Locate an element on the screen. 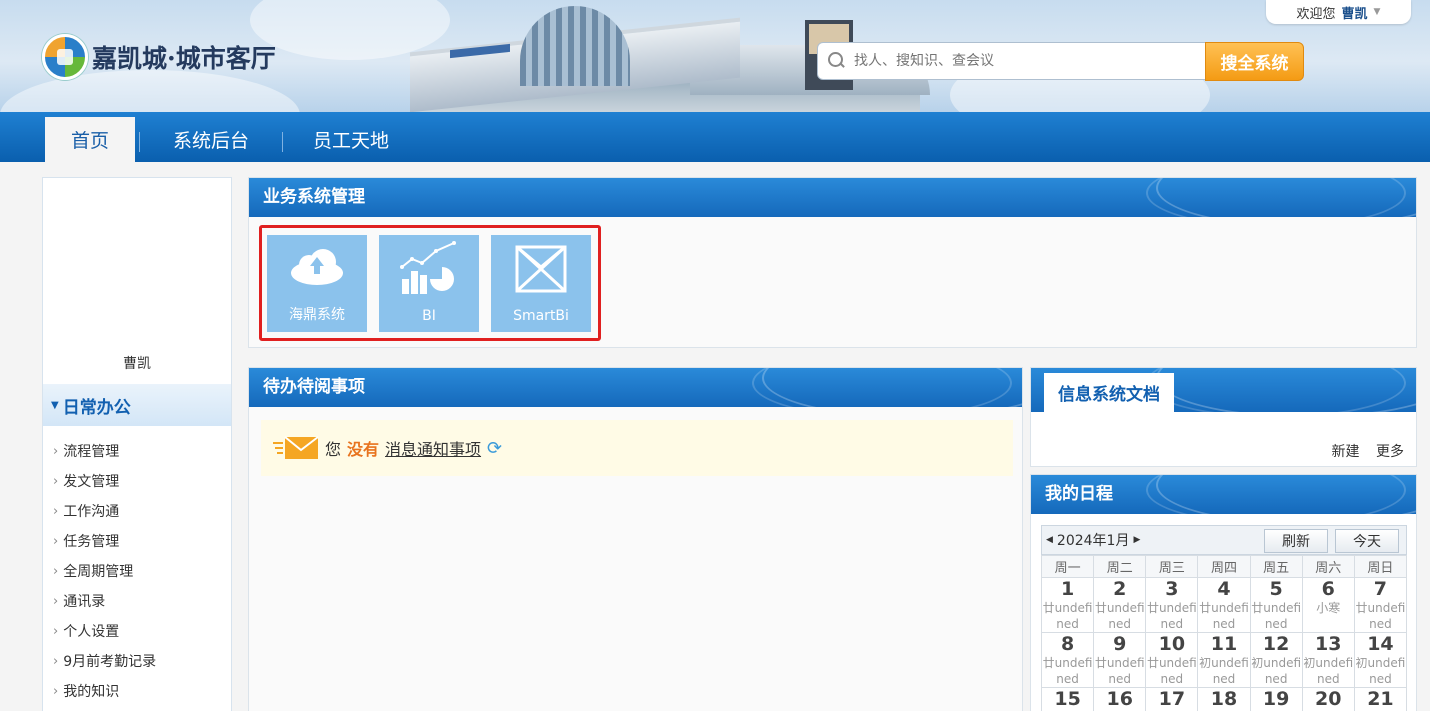 Image resolution: width=1430 pixels, height=711 pixels. tab-home: 首页 is located at coordinates (90, 139).